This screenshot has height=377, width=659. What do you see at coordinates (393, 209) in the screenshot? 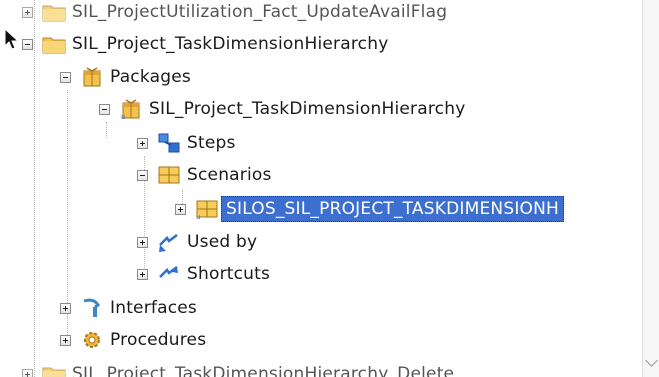
I see `selected-item-label: SILOS_SIL_PROJECT_TASKDIMENSIONH` at bounding box center [393, 209].